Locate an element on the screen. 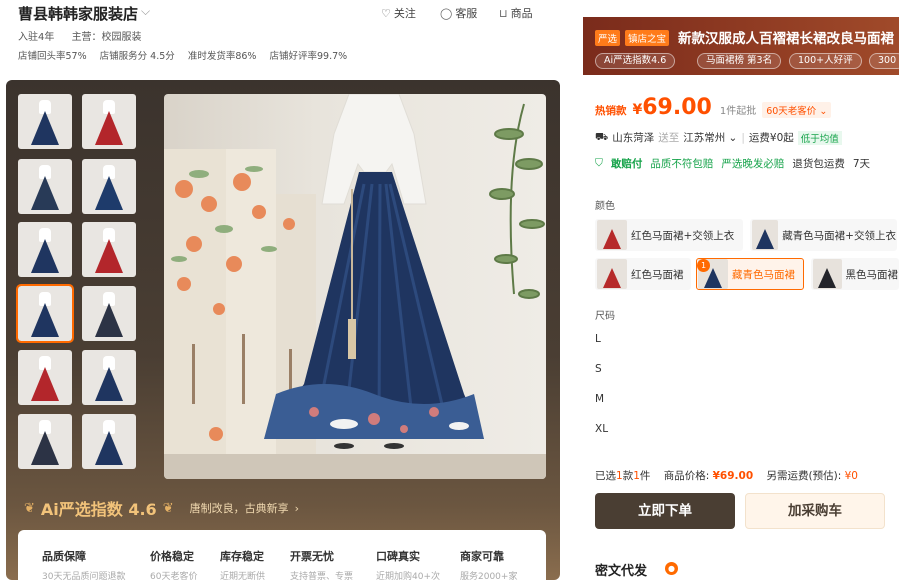  follow-button: ♡ 关注 is located at coordinates (398, 13).